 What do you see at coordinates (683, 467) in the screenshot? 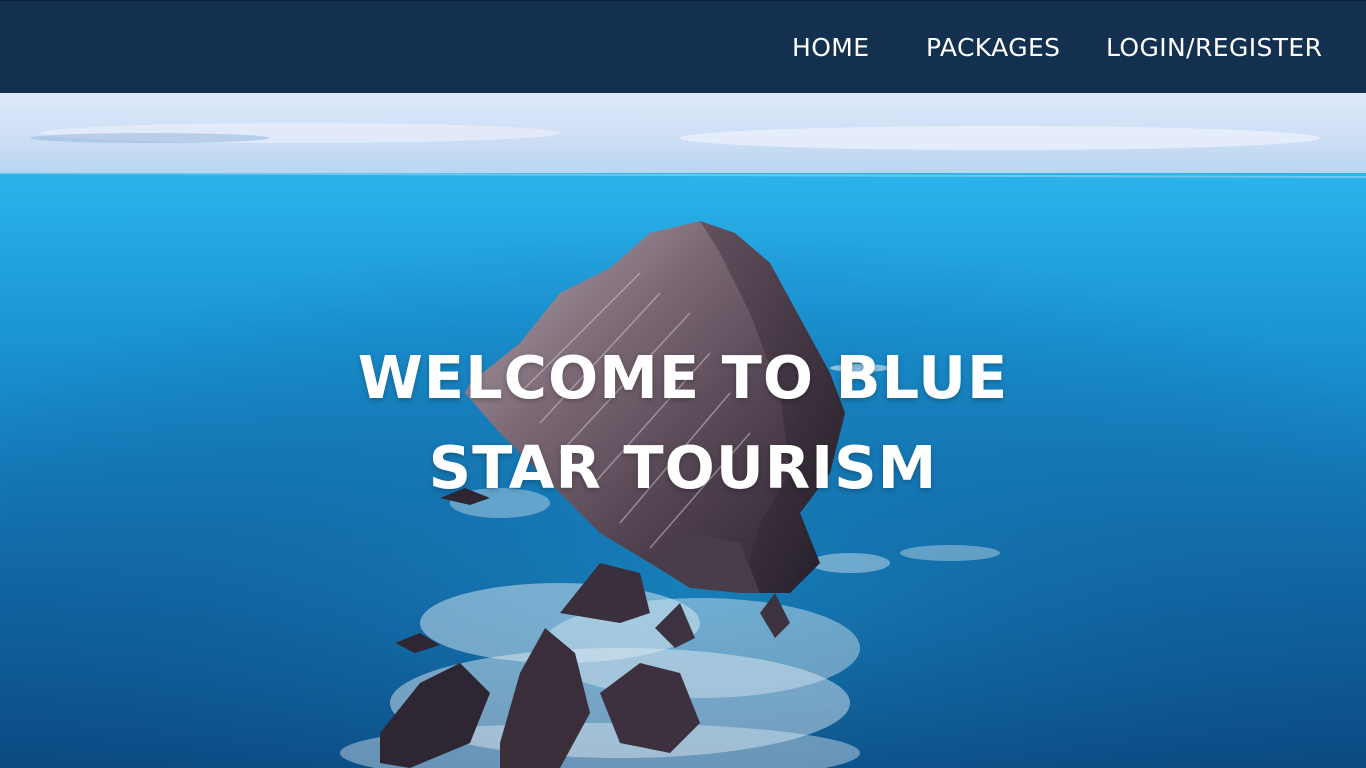
I see `hero-title-line-2: STAR TOURISM` at bounding box center [683, 467].